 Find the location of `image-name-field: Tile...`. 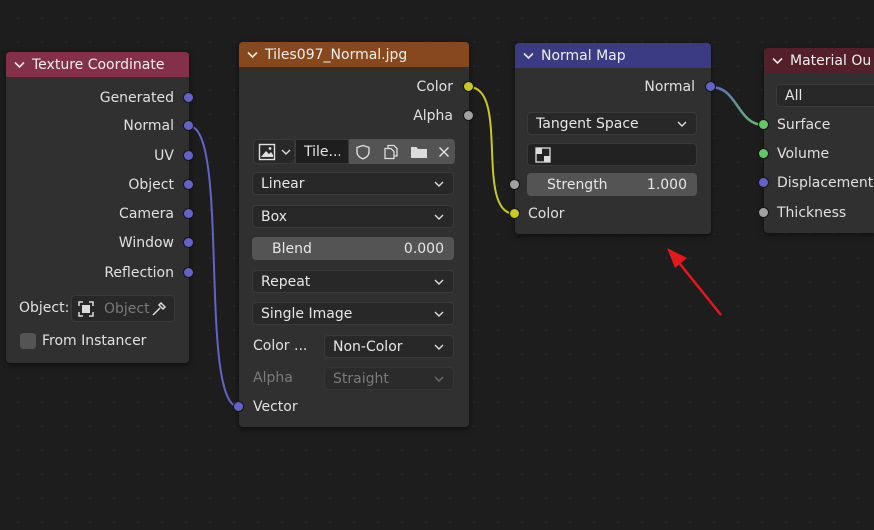

image-name-field: Tile... is located at coordinates (322, 151).